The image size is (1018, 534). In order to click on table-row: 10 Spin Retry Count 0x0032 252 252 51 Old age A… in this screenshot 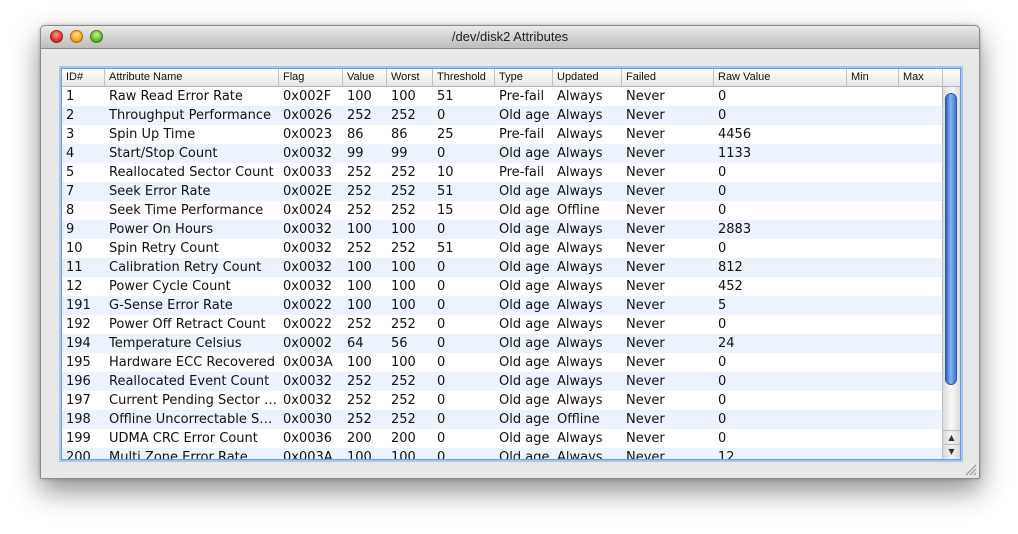, I will do `click(502, 248)`.